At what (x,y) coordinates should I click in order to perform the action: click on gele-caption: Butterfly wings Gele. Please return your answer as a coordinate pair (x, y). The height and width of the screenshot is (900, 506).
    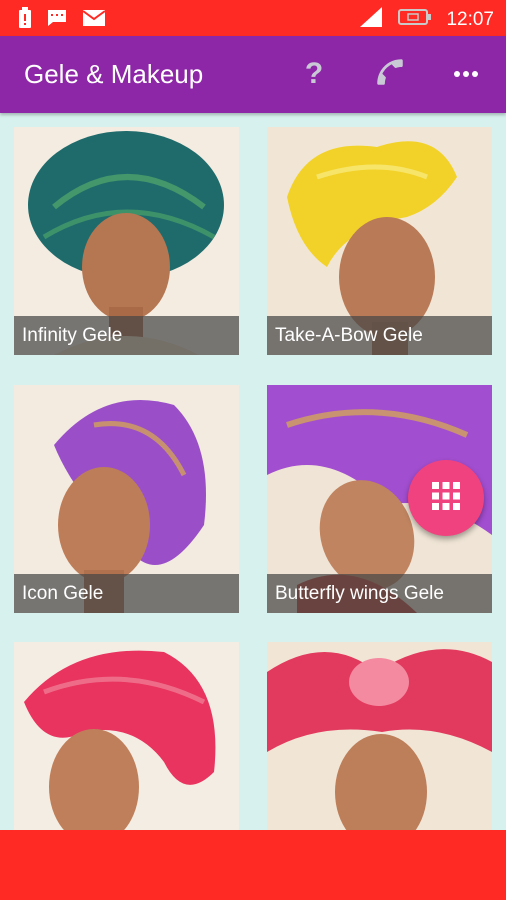
    Looking at the image, I should click on (379, 593).